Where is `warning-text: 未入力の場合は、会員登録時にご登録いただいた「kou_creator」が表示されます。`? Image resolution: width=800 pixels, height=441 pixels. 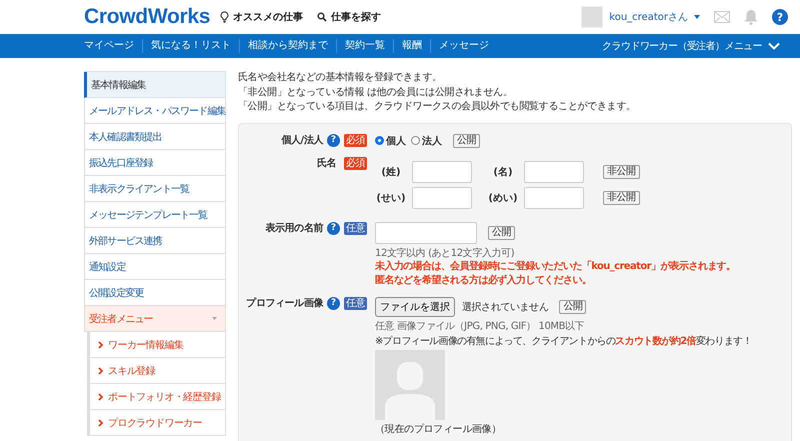
warning-text: 未入力の場合は、会員登録時にご登録いただいた「kou_creator」が表示されます。 is located at coordinates (556, 267).